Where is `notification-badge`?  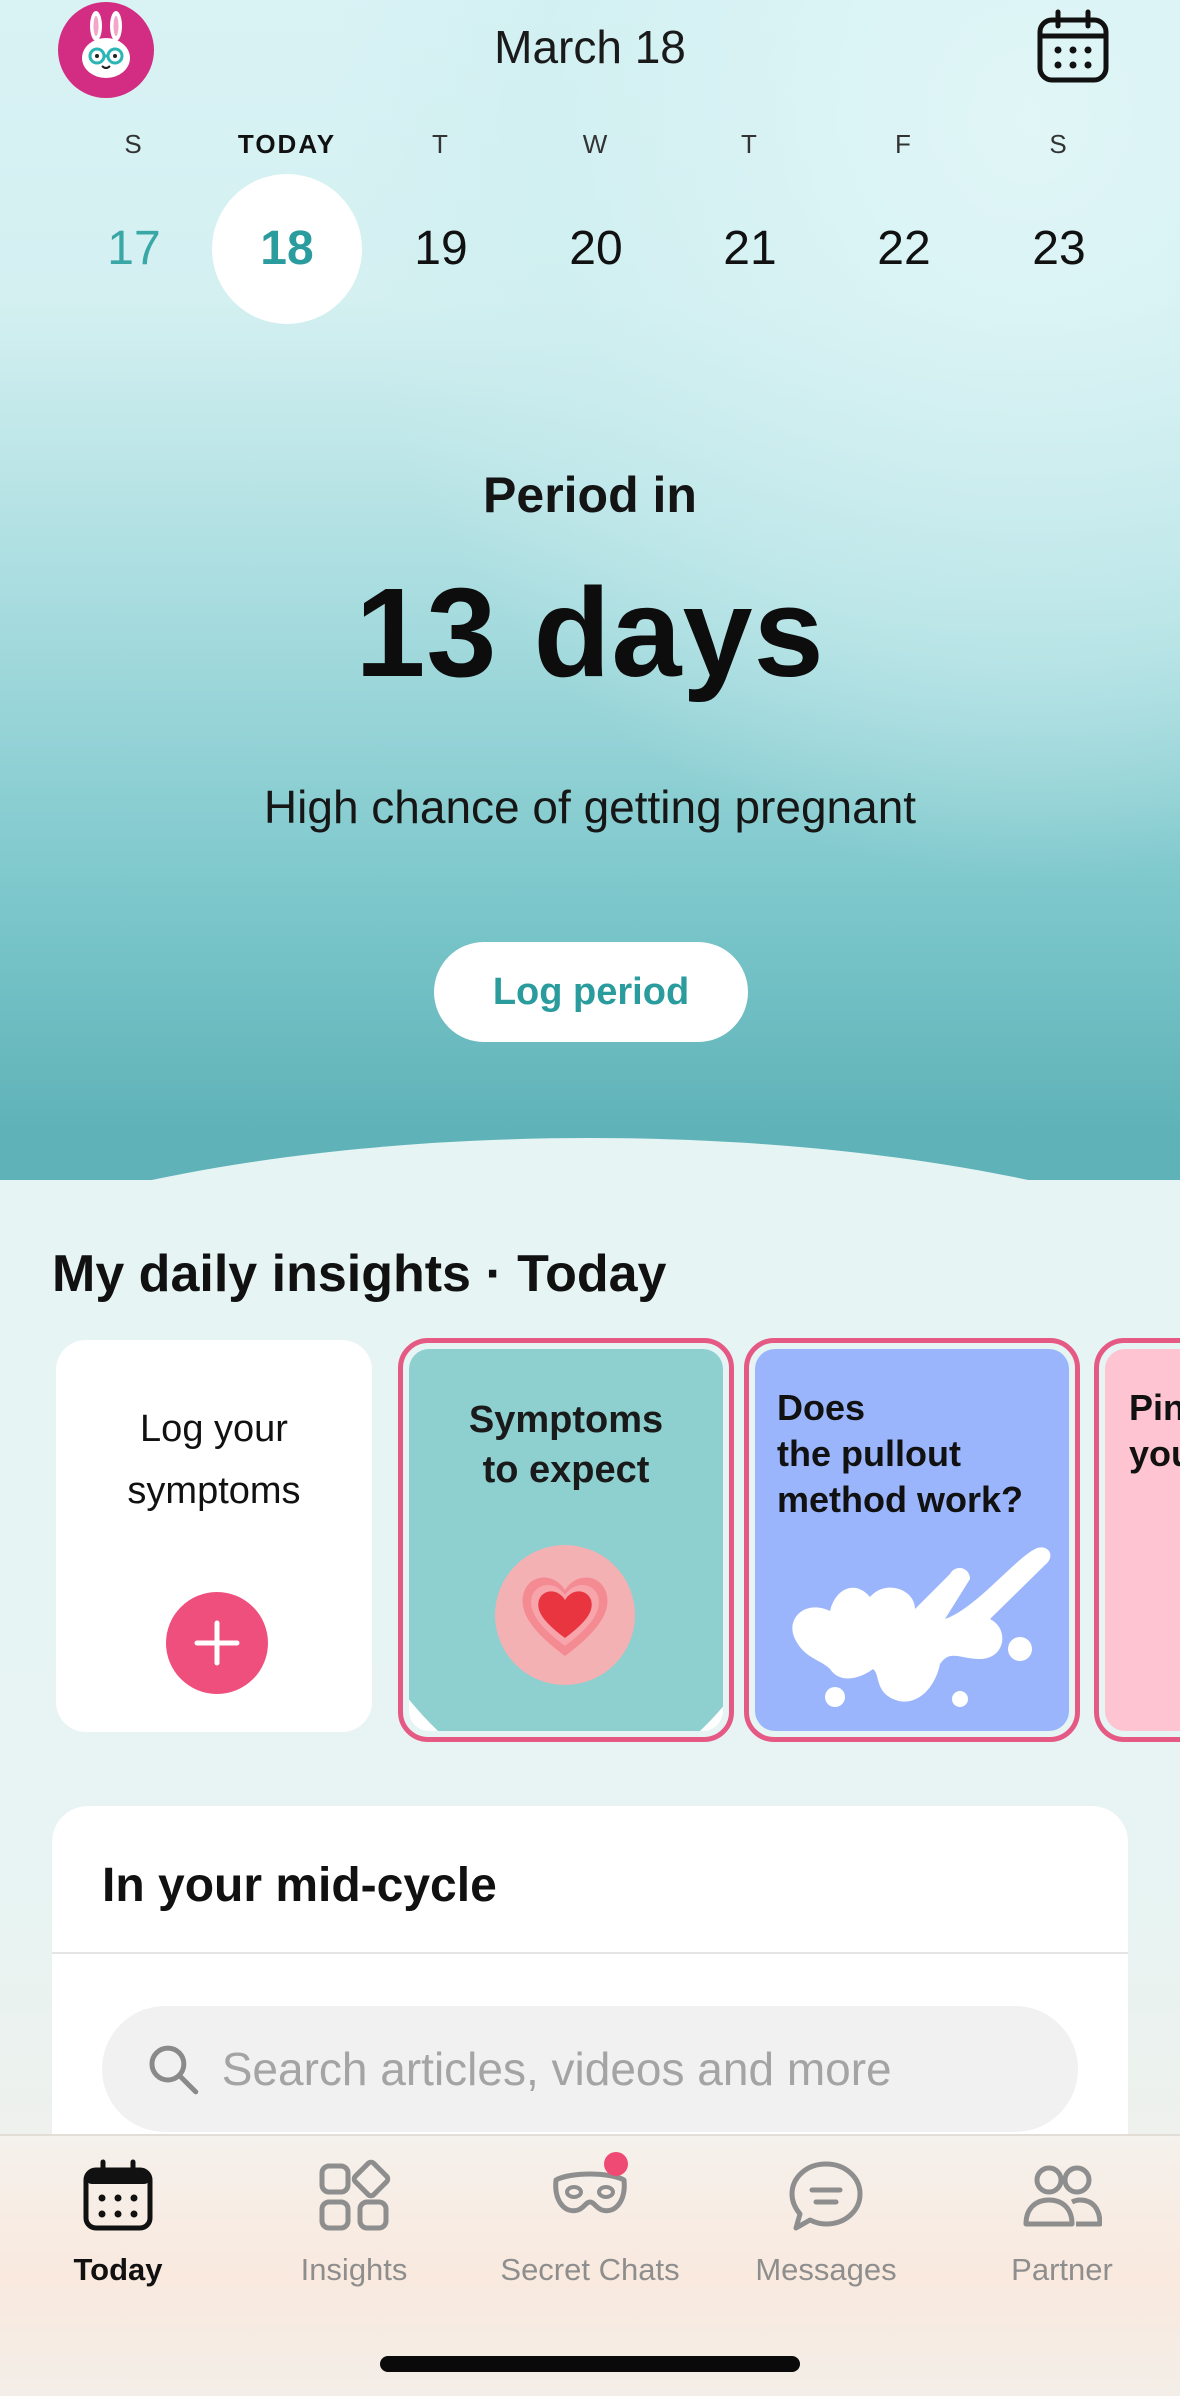
notification-badge is located at coordinates (616, 2164).